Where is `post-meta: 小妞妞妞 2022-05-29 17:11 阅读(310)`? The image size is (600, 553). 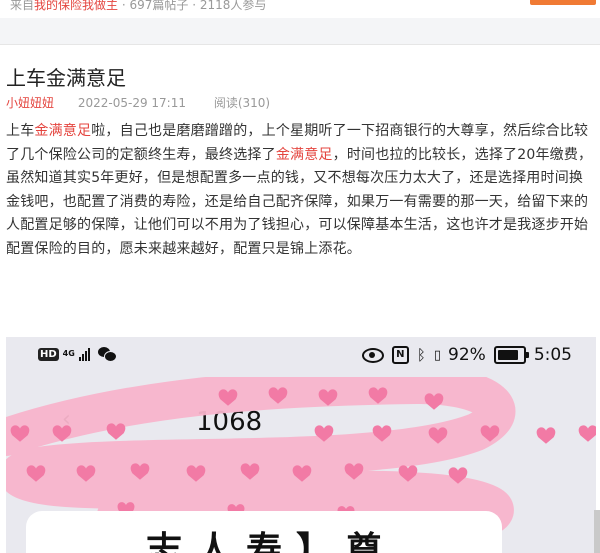 post-meta: 小妞妞妞 2022-05-29 17:11 阅读(310) is located at coordinates (138, 102).